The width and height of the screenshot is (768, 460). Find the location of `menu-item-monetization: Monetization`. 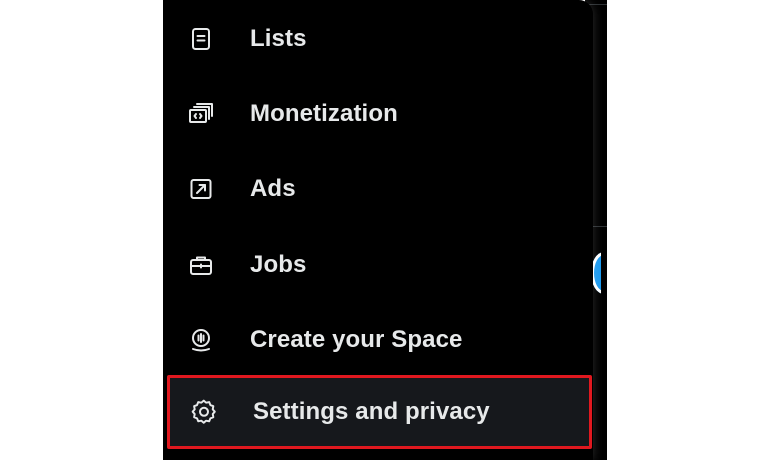

menu-item-monetization: Monetization is located at coordinates (378, 114).